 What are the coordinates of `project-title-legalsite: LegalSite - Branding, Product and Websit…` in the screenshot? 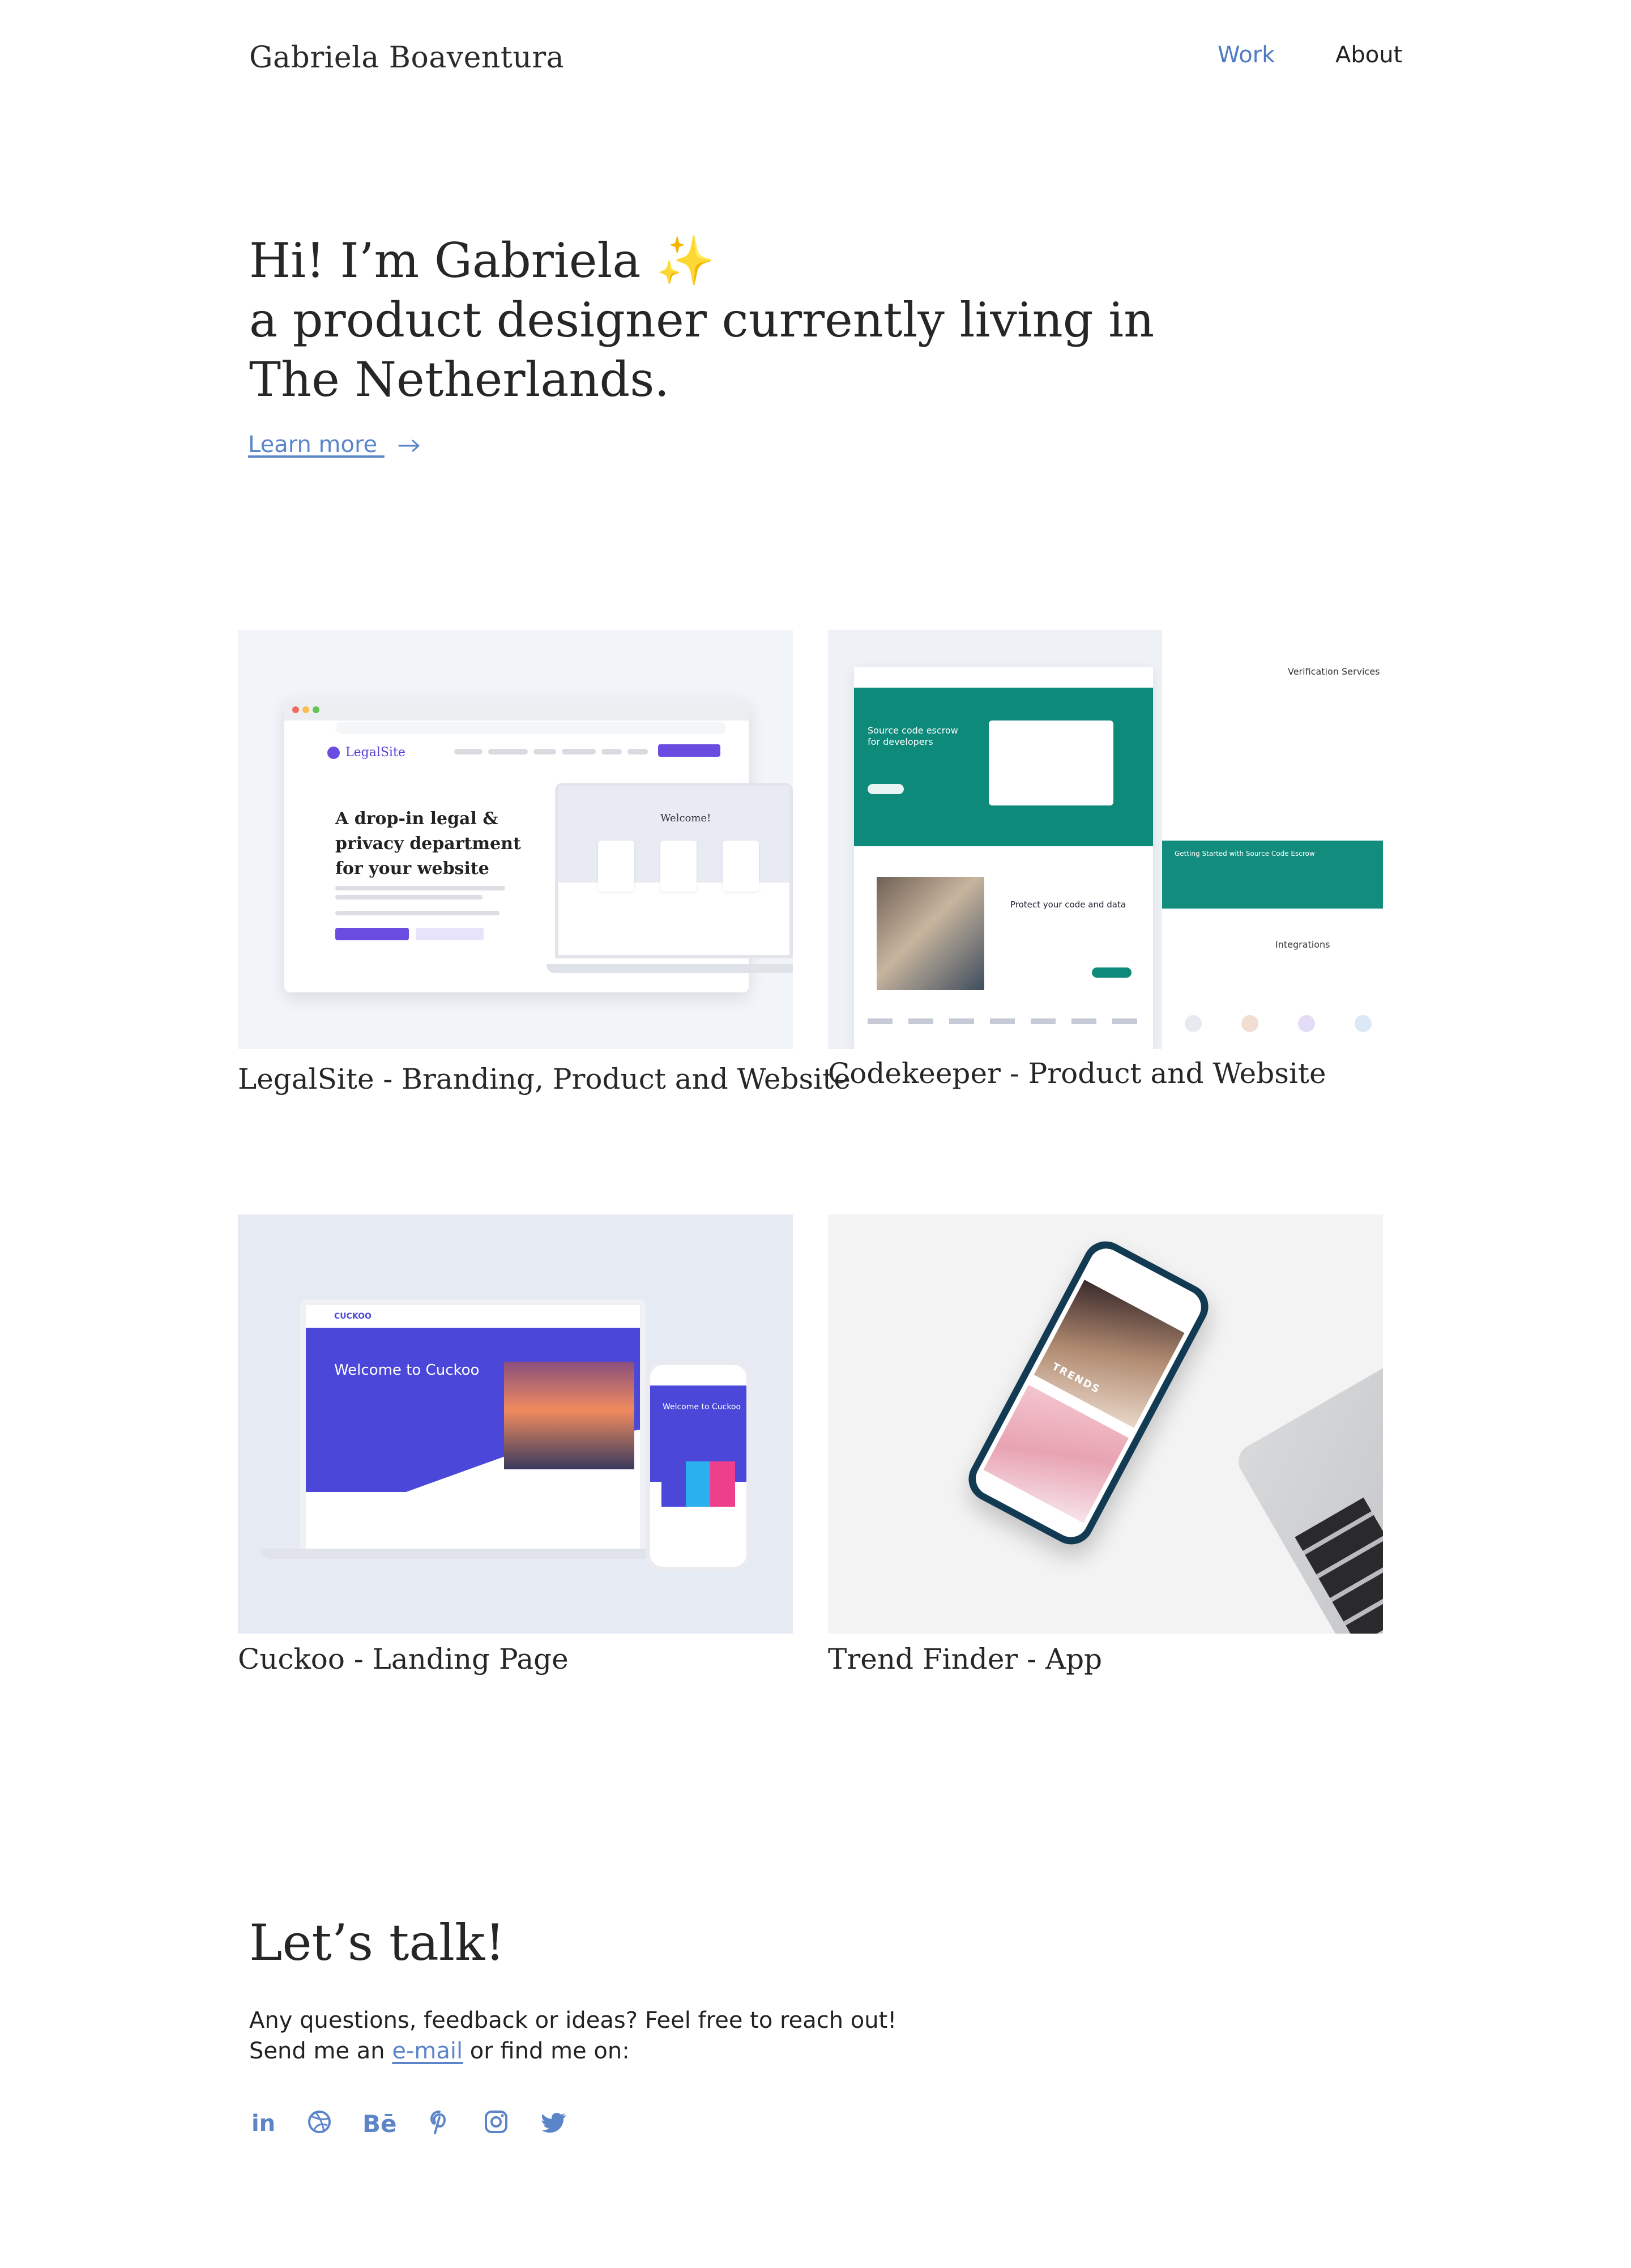 It's located at (544, 1079).